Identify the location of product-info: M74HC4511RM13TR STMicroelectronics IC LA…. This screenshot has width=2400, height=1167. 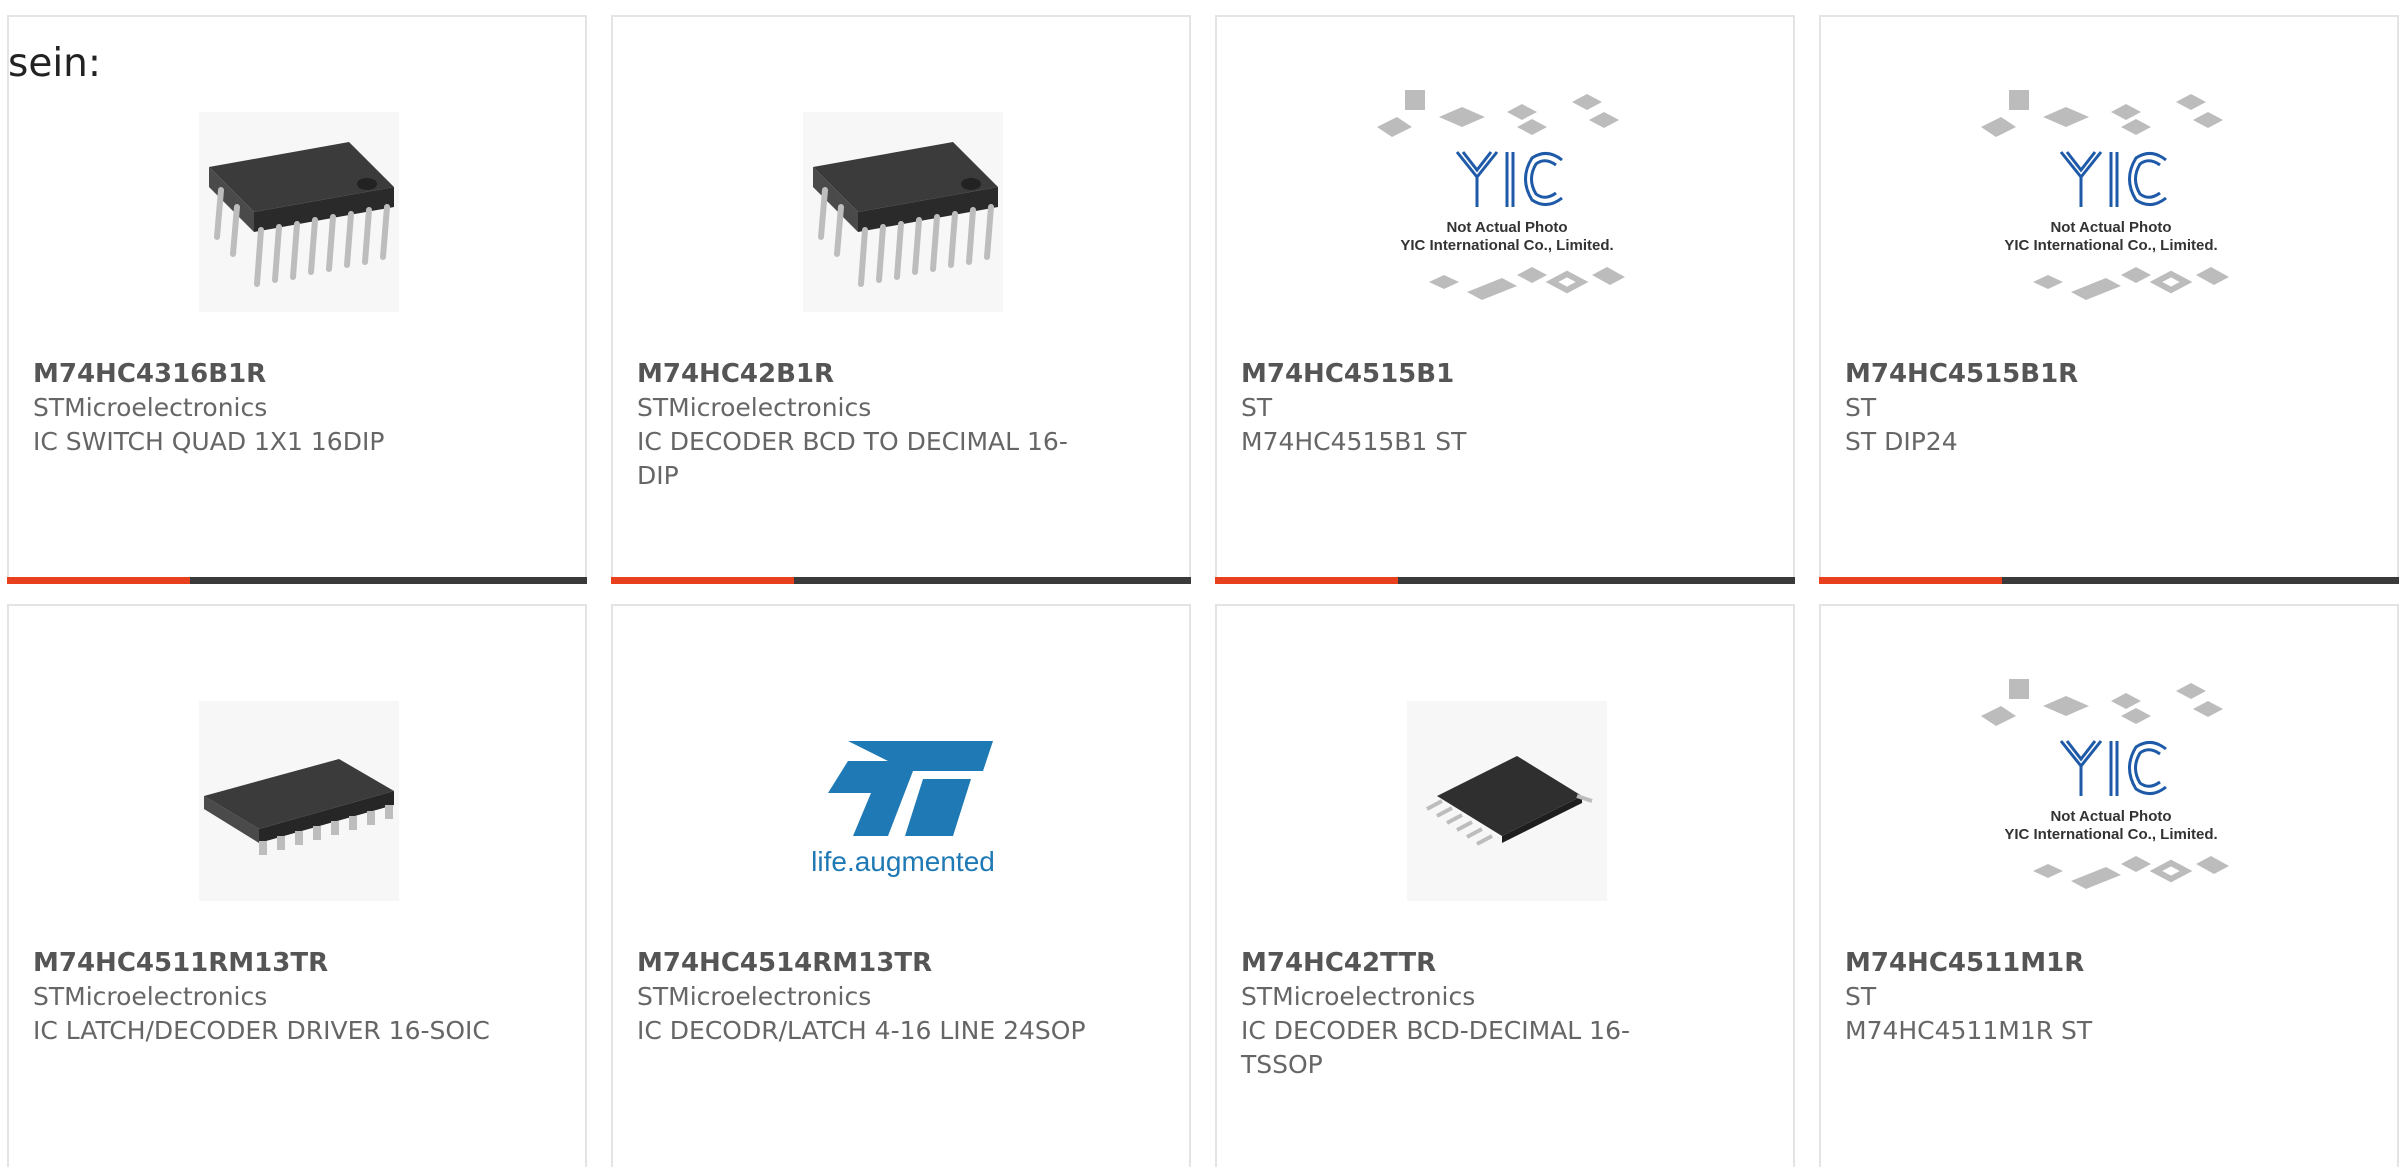
(263, 997).